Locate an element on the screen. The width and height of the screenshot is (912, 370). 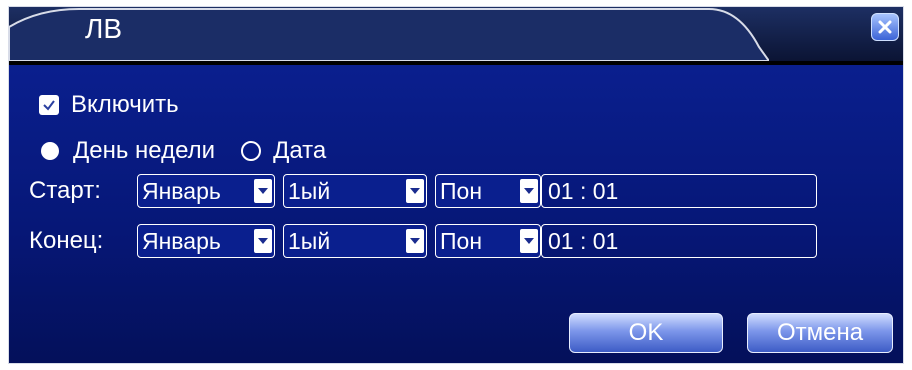
cancel-button: Отмена is located at coordinates (820, 333).